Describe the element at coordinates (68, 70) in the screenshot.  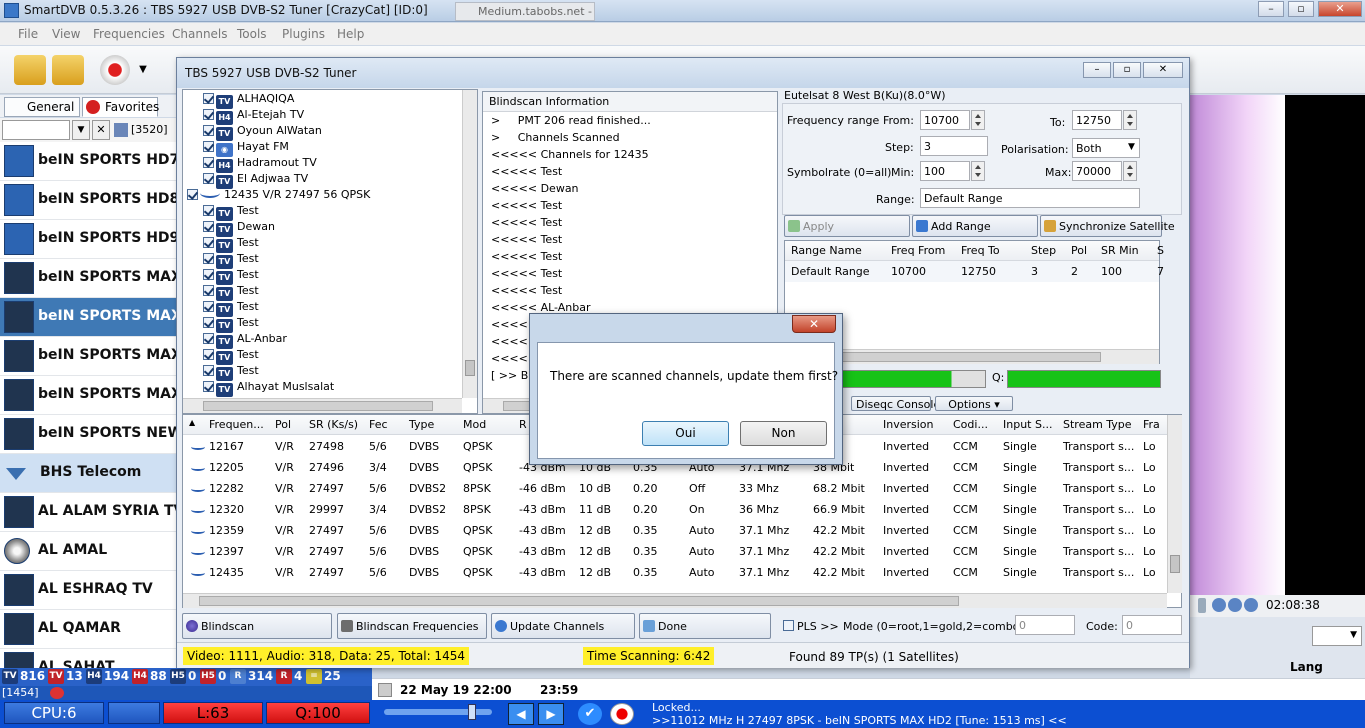
I see `delete-folder-icon` at that location.